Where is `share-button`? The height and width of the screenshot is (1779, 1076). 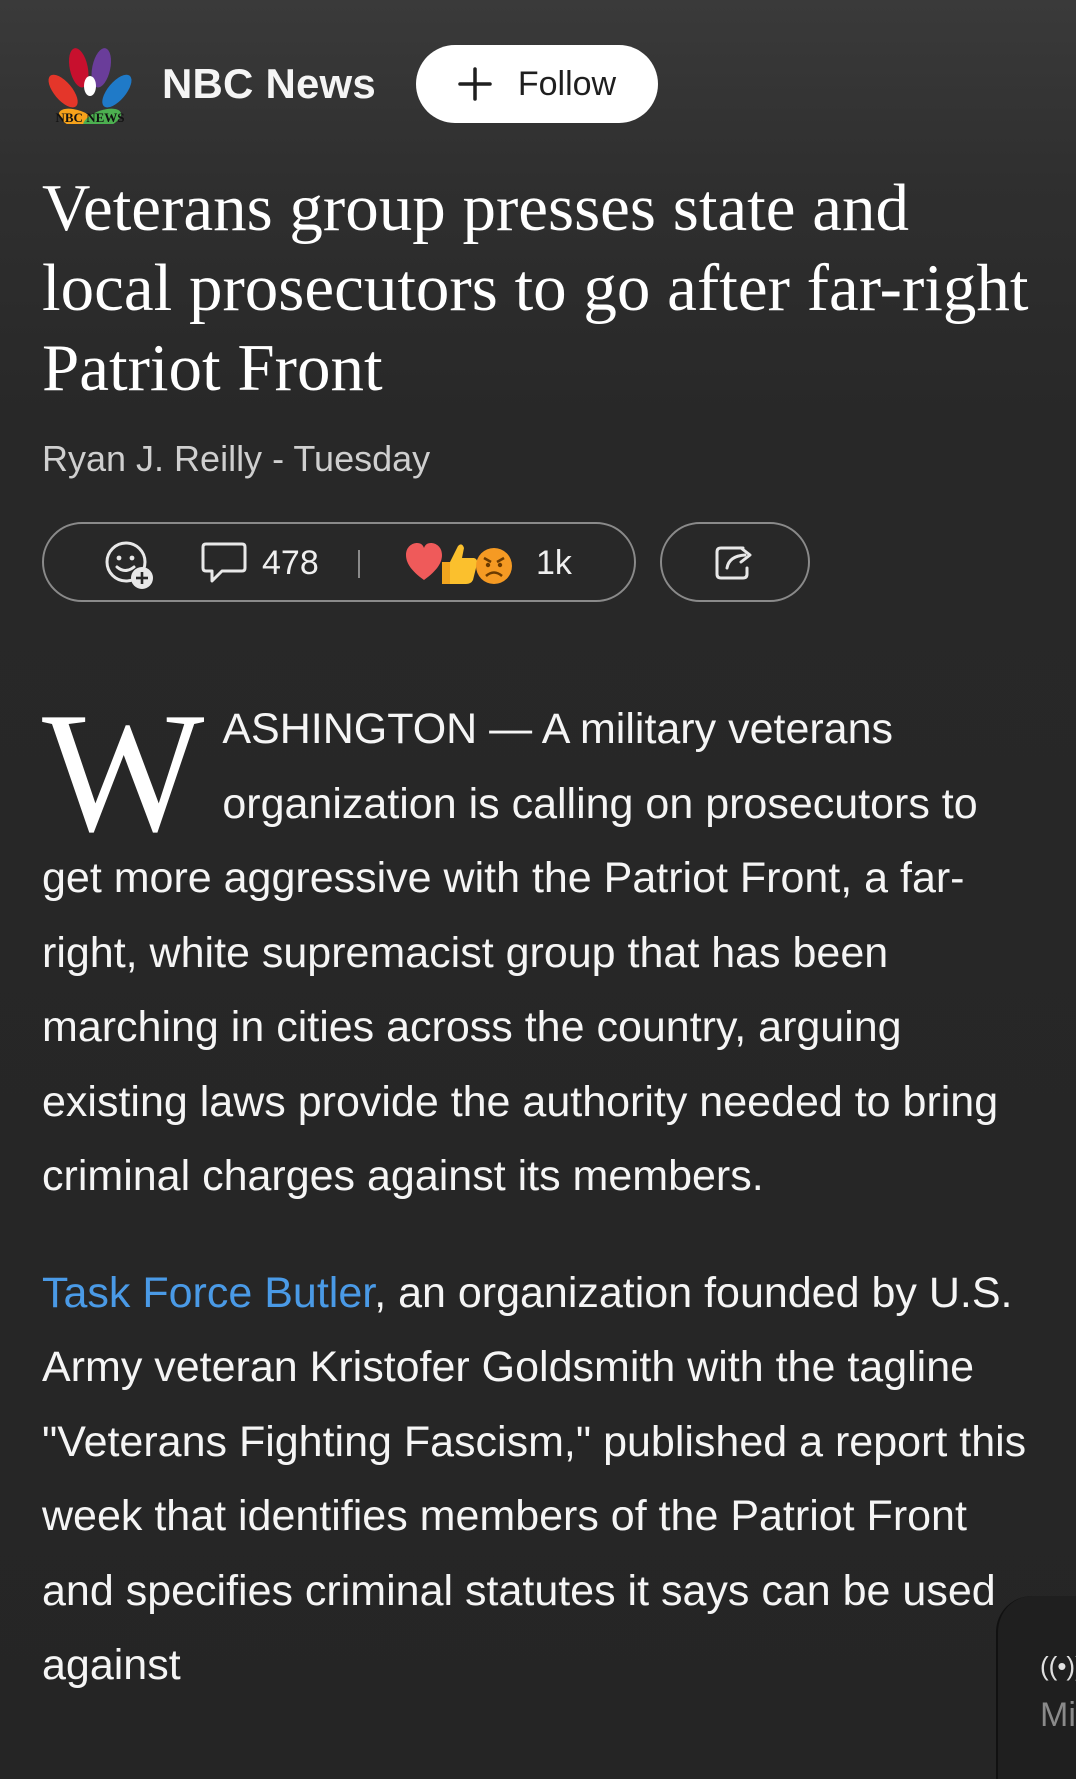 share-button is located at coordinates (735, 562).